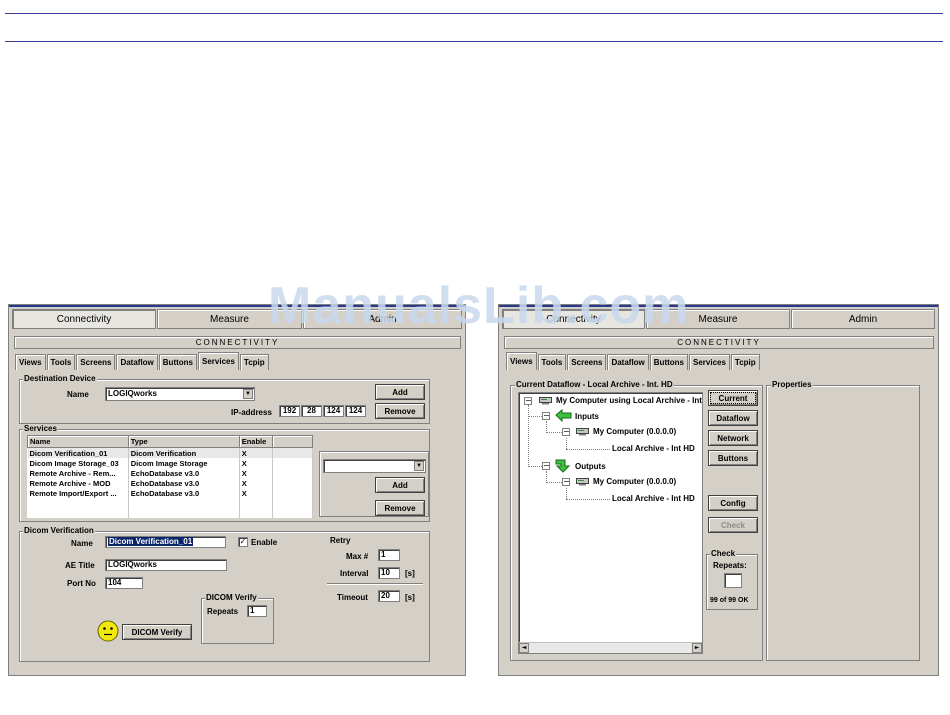 The image size is (950, 715). I want to click on computer-icon, so click(545, 401).